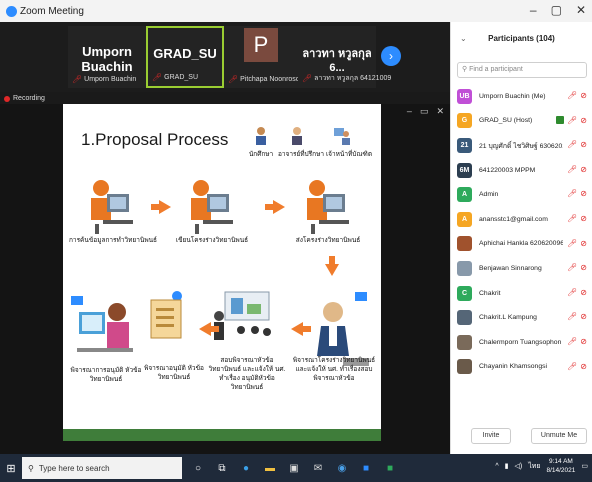 Image resolution: width=592 pixels, height=482 pixels. What do you see at coordinates (342, 468) in the screenshot?
I see `chrome-icon: ◉` at bounding box center [342, 468].